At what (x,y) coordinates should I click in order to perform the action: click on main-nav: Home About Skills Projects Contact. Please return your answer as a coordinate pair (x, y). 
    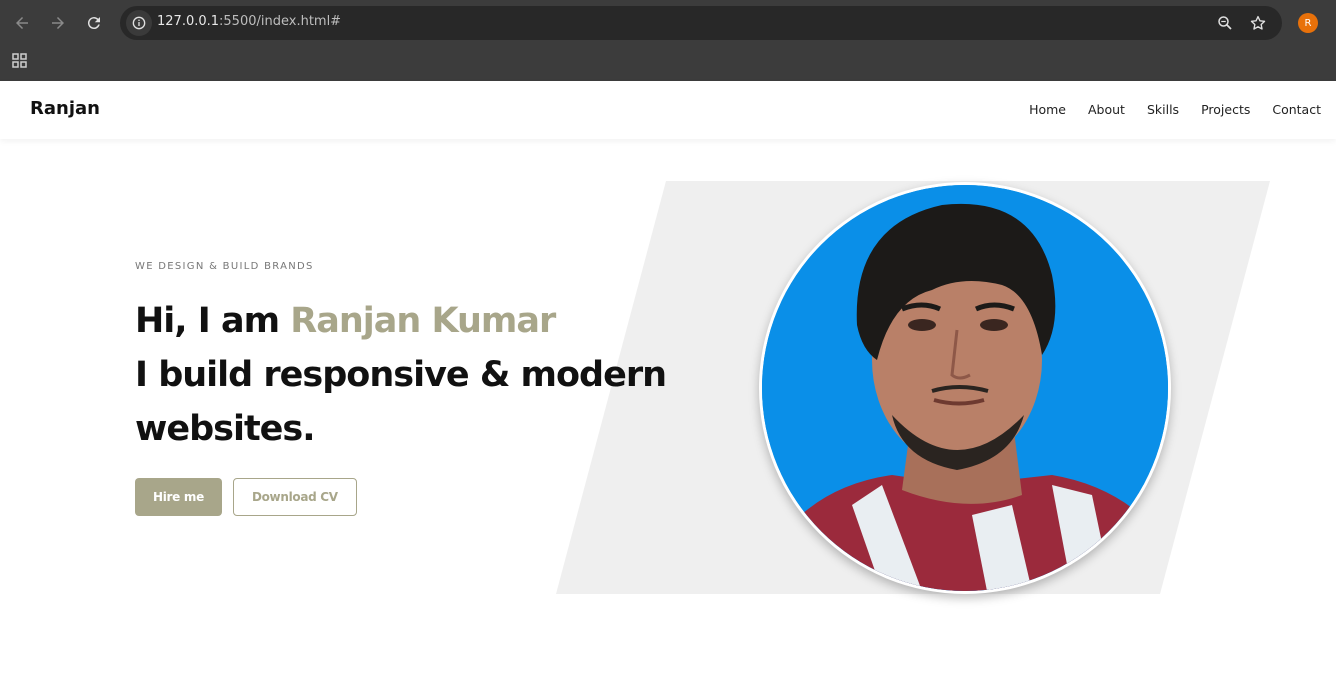
    Looking at the image, I should click on (1175, 109).